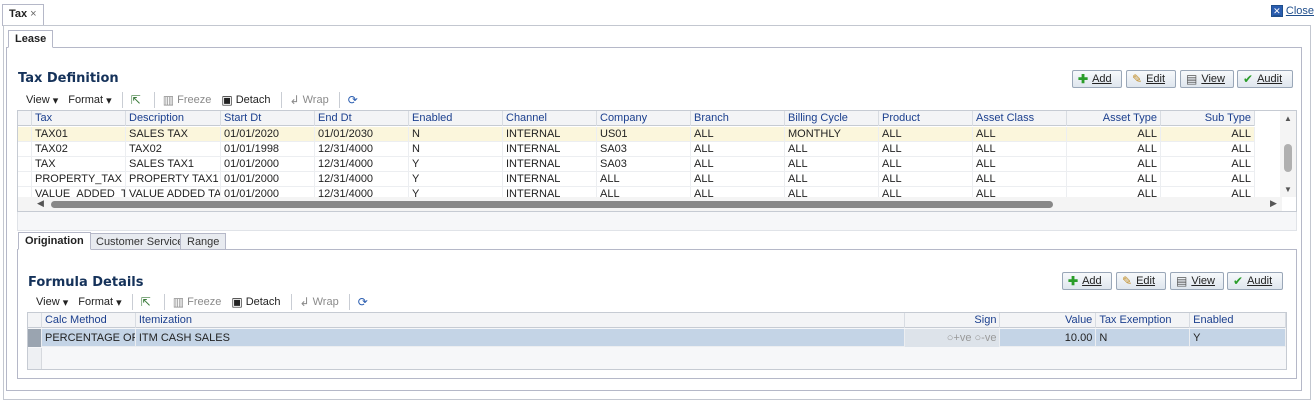 This screenshot has width=1316, height=406. Describe the element at coordinates (1288, 158) in the screenshot. I see `vertical-scroll-thumb` at that location.